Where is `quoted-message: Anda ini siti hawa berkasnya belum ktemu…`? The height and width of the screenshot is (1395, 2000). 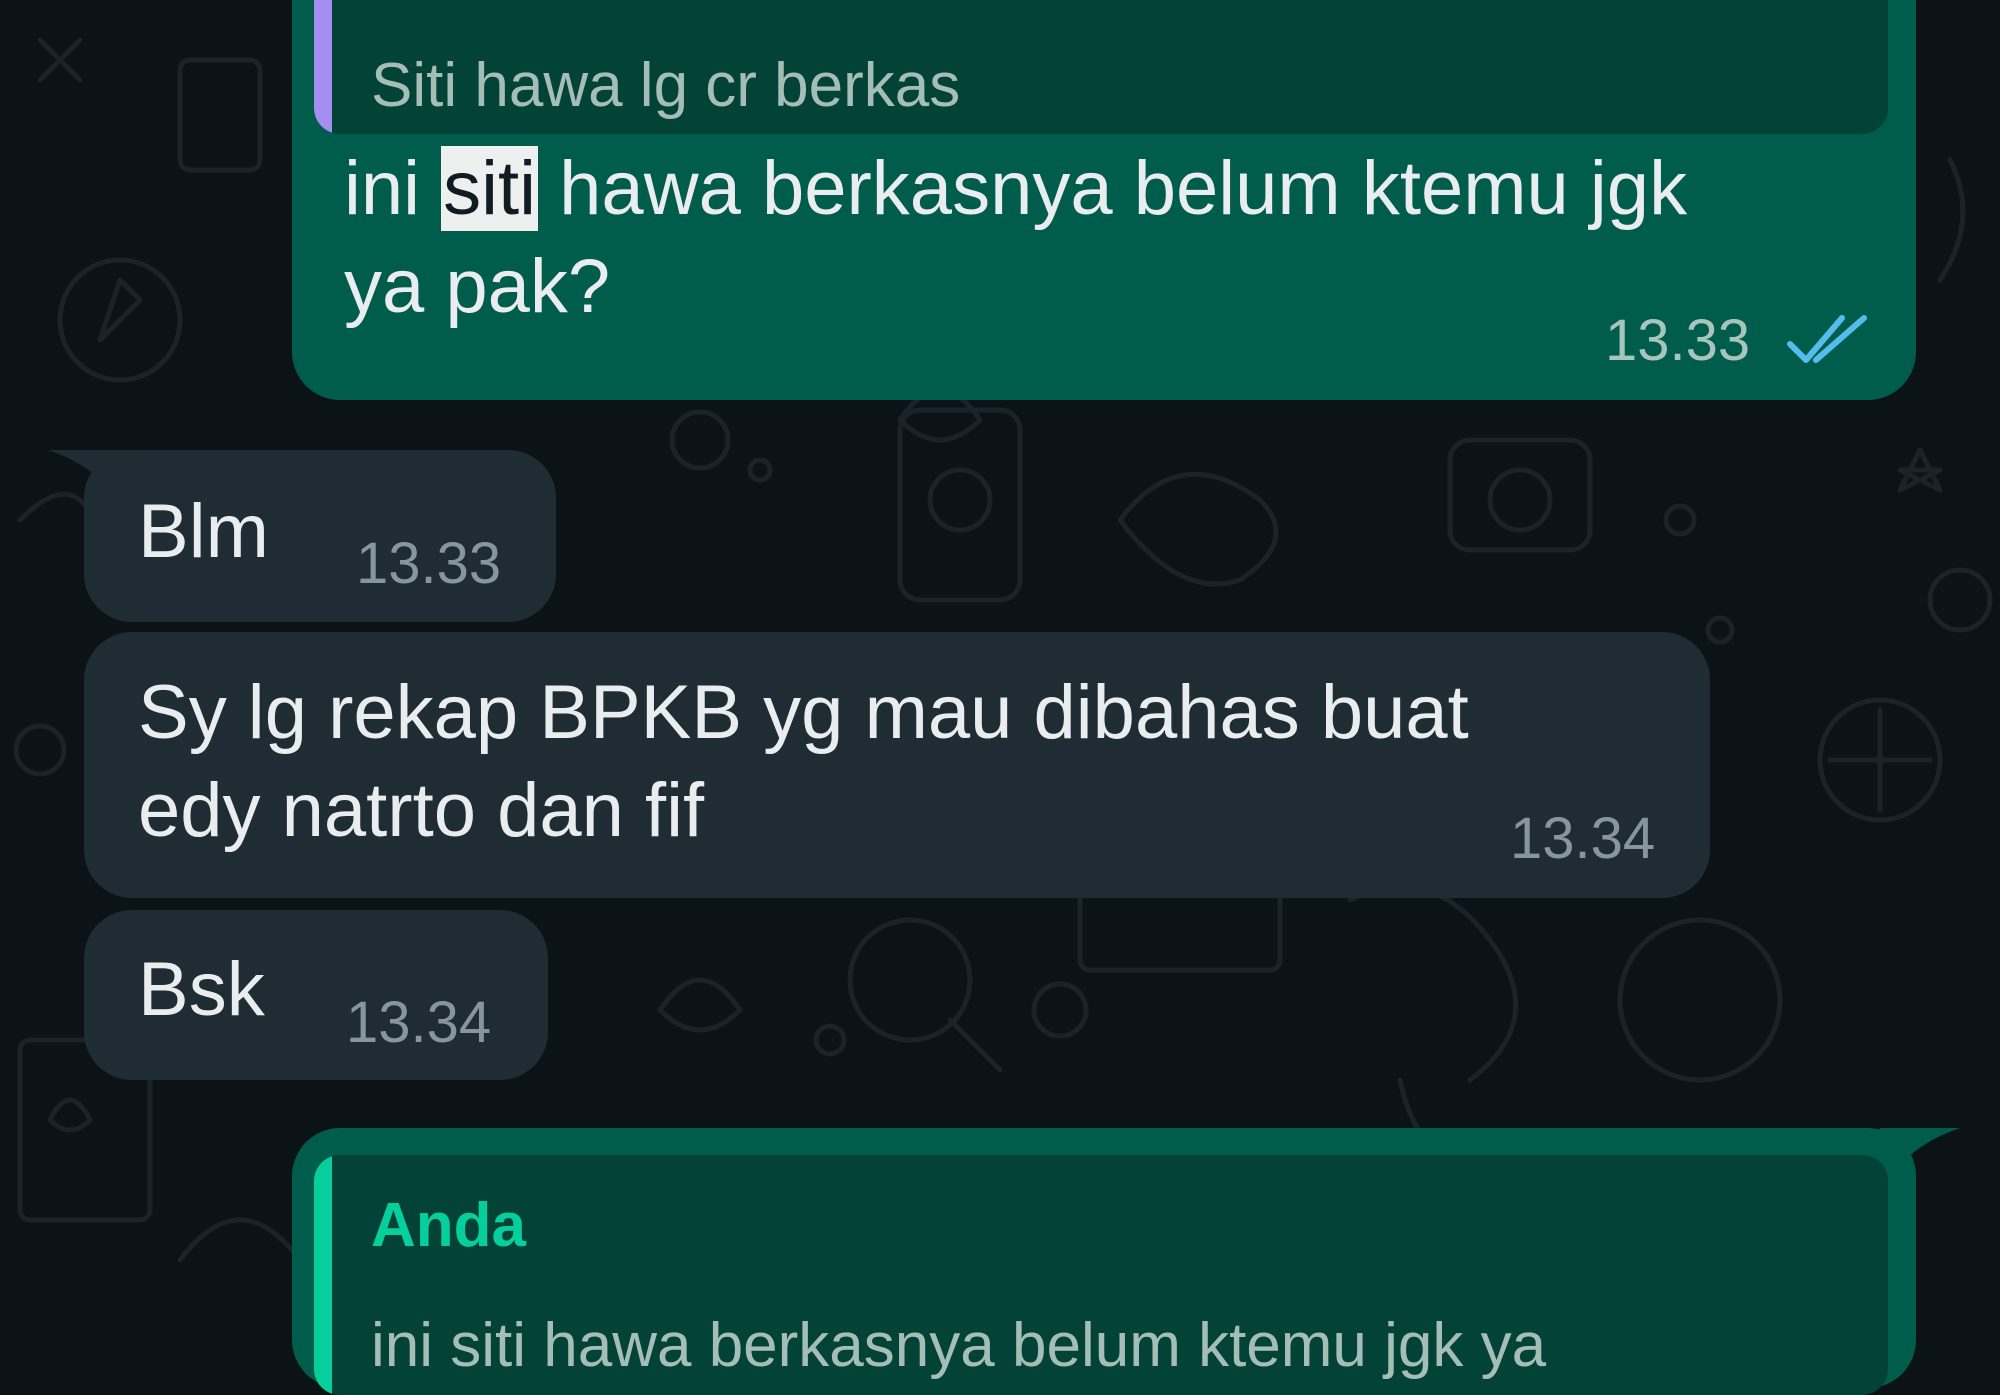
quoted-message: Anda ini siti hawa berkasnya belum ktemu… is located at coordinates (1101, 1275).